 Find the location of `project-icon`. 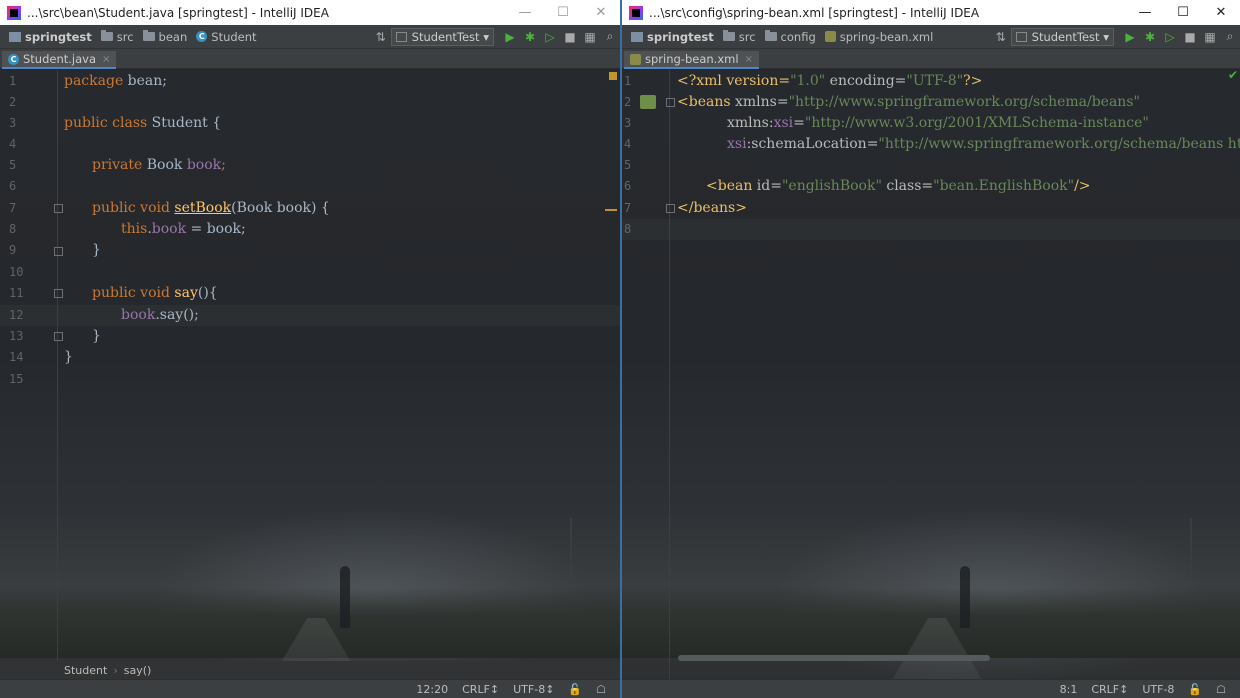

project-icon is located at coordinates (15, 36).